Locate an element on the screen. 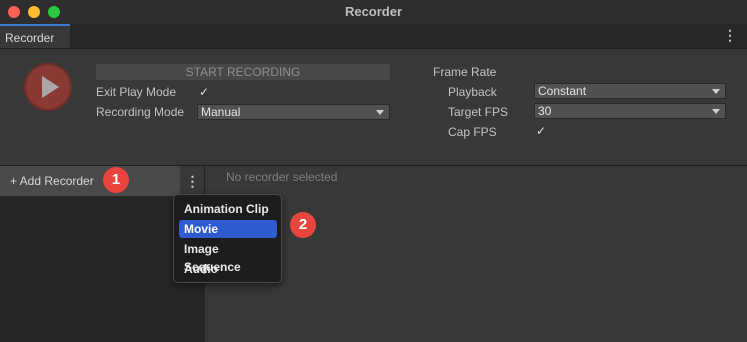 The height and width of the screenshot is (342, 747). cap-fps-checkbox: ✓ is located at coordinates (541, 131).